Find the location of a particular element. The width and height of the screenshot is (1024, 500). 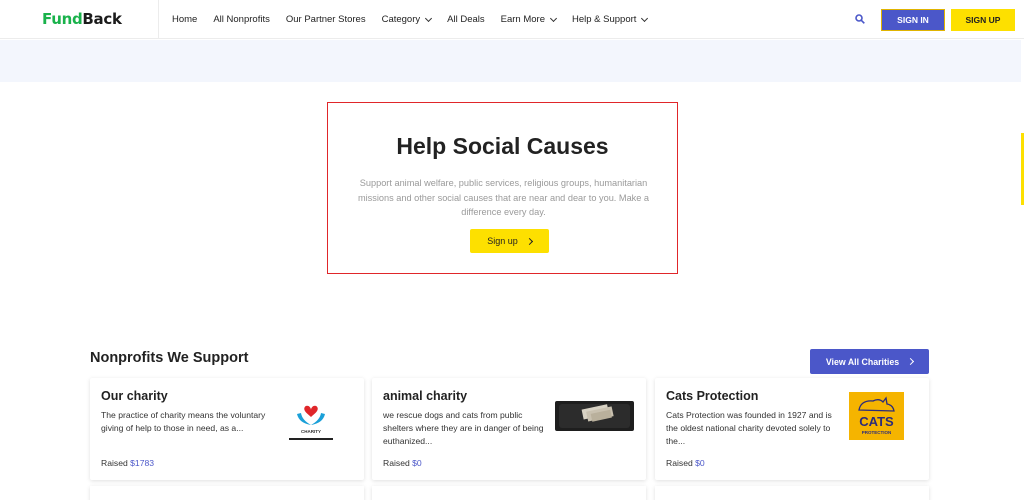

nav-partner-stores: Our Partner Stores is located at coordinates (326, 19).